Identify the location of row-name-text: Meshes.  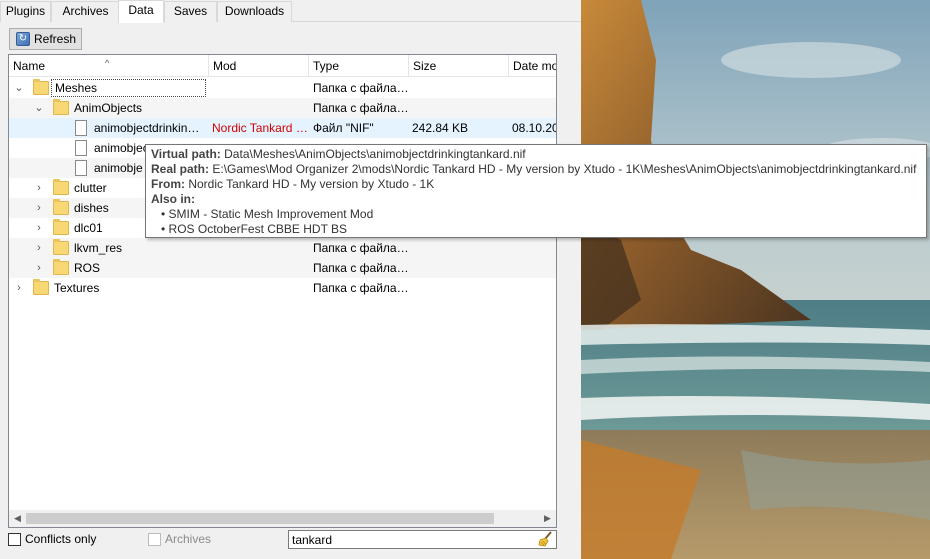
(128, 88).